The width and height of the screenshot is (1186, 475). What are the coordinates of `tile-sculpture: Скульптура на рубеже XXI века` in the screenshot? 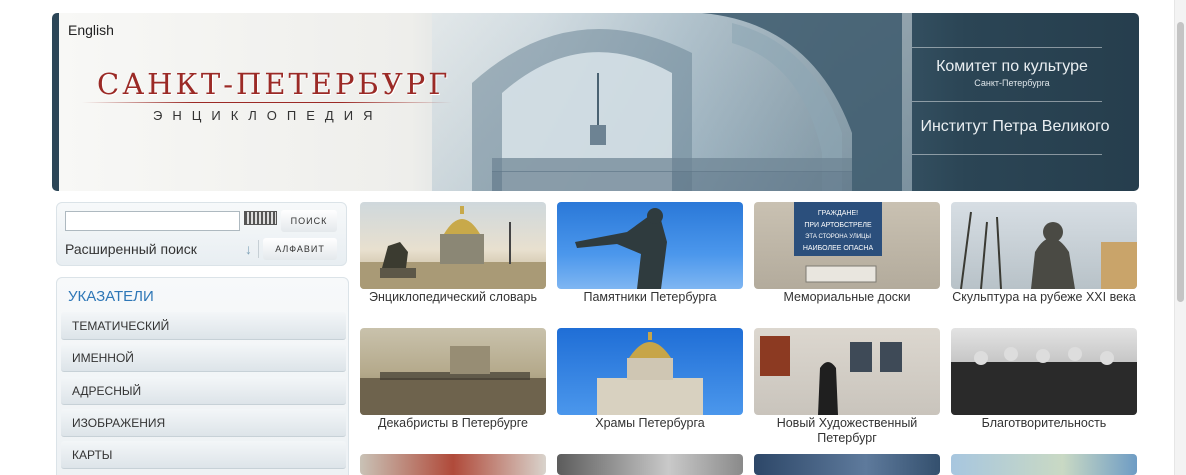 It's located at (1044, 263).